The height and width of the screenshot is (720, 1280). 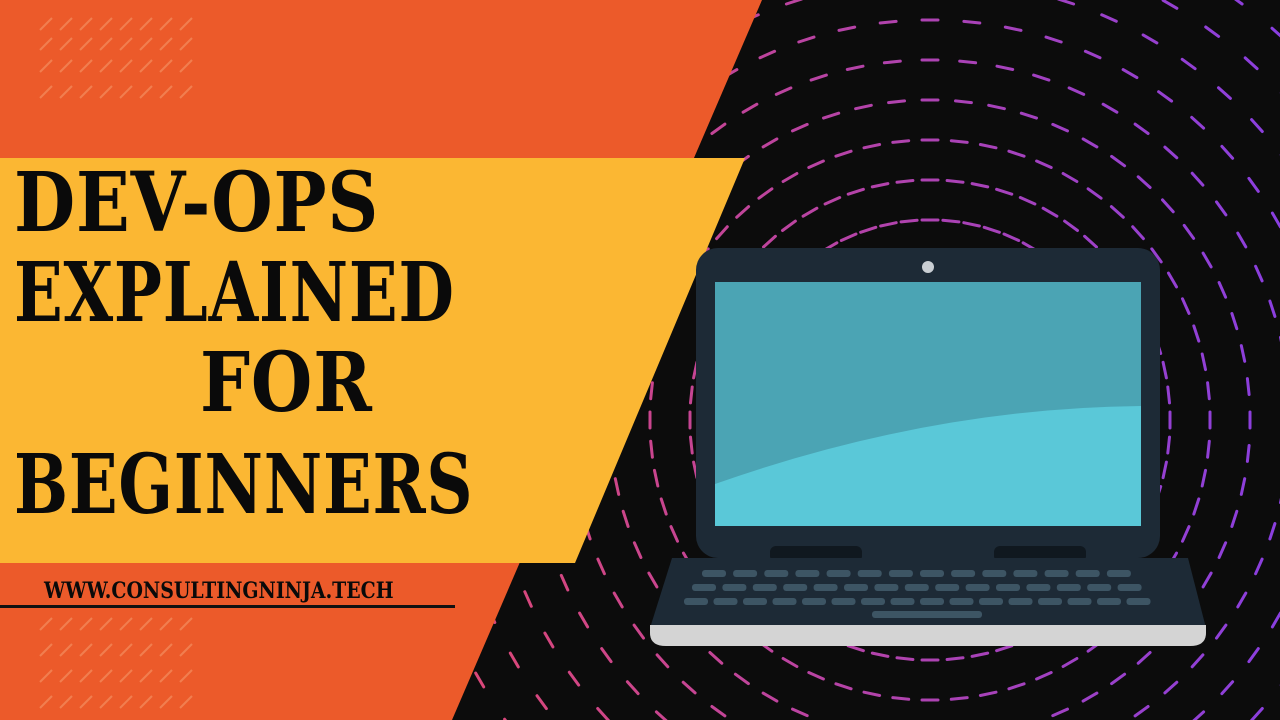 I want to click on title-line-4: BEGINNERS, so click(x=244, y=485).